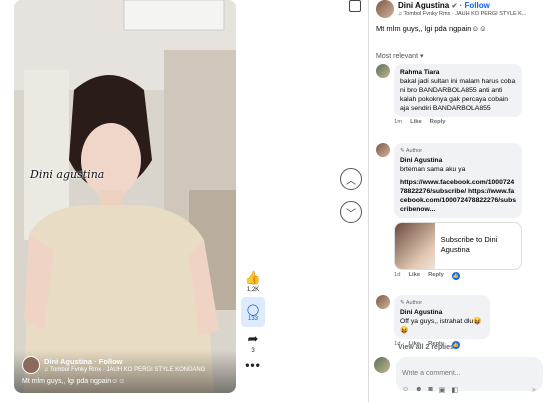 The width and height of the screenshot is (546, 402). What do you see at coordinates (253, 351) in the screenshot?
I see `share-count: 3` at bounding box center [253, 351].